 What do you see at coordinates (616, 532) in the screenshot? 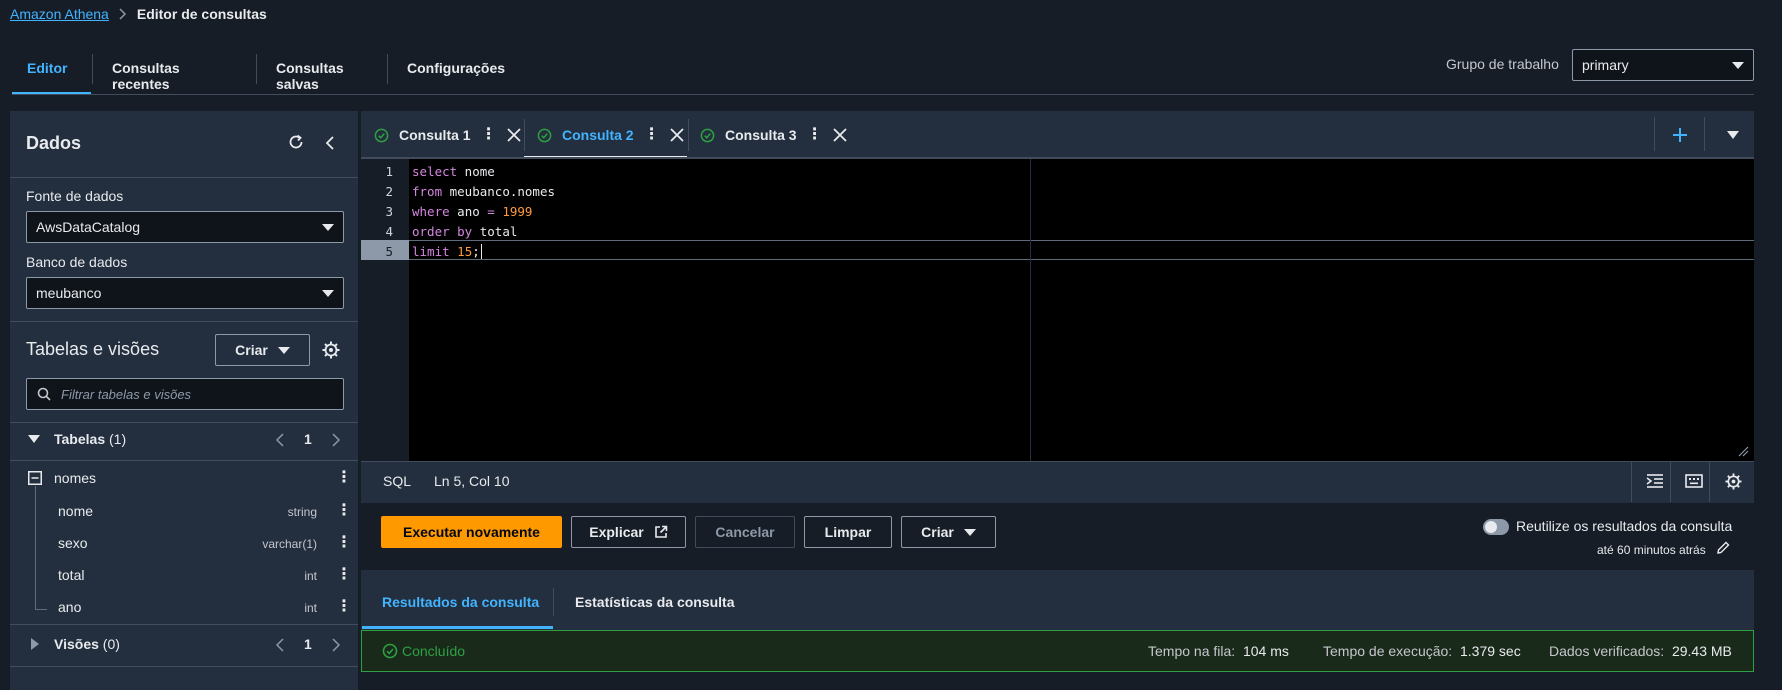
I see `explain-label: Explicar` at bounding box center [616, 532].